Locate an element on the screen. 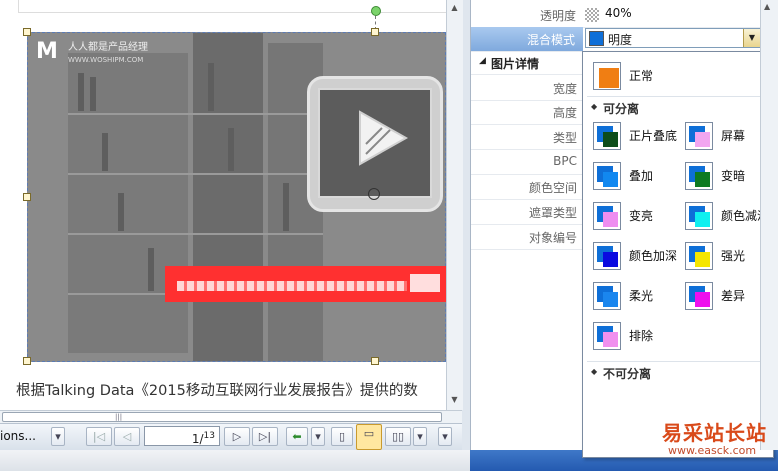 Image resolution: width=778 pixels, height=471 pixels. menu-item-blend-8: 柔光 is located at coordinates (632, 294).